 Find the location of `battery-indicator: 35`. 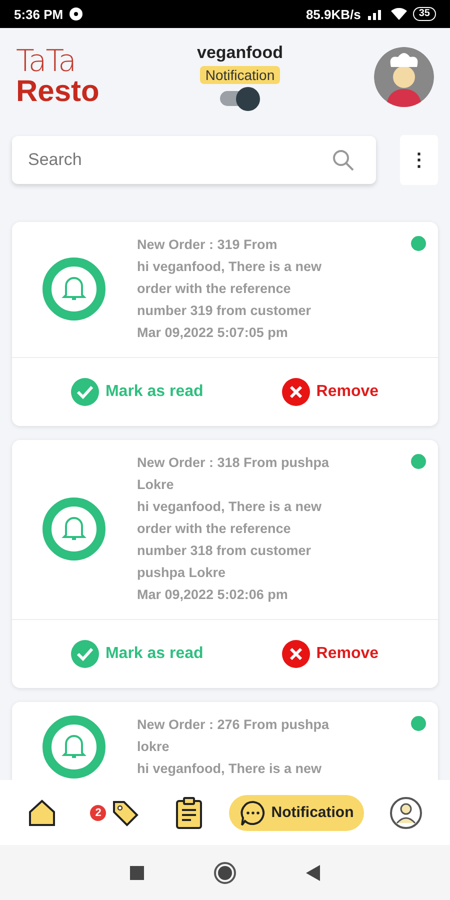

battery-indicator: 35 is located at coordinates (424, 14).